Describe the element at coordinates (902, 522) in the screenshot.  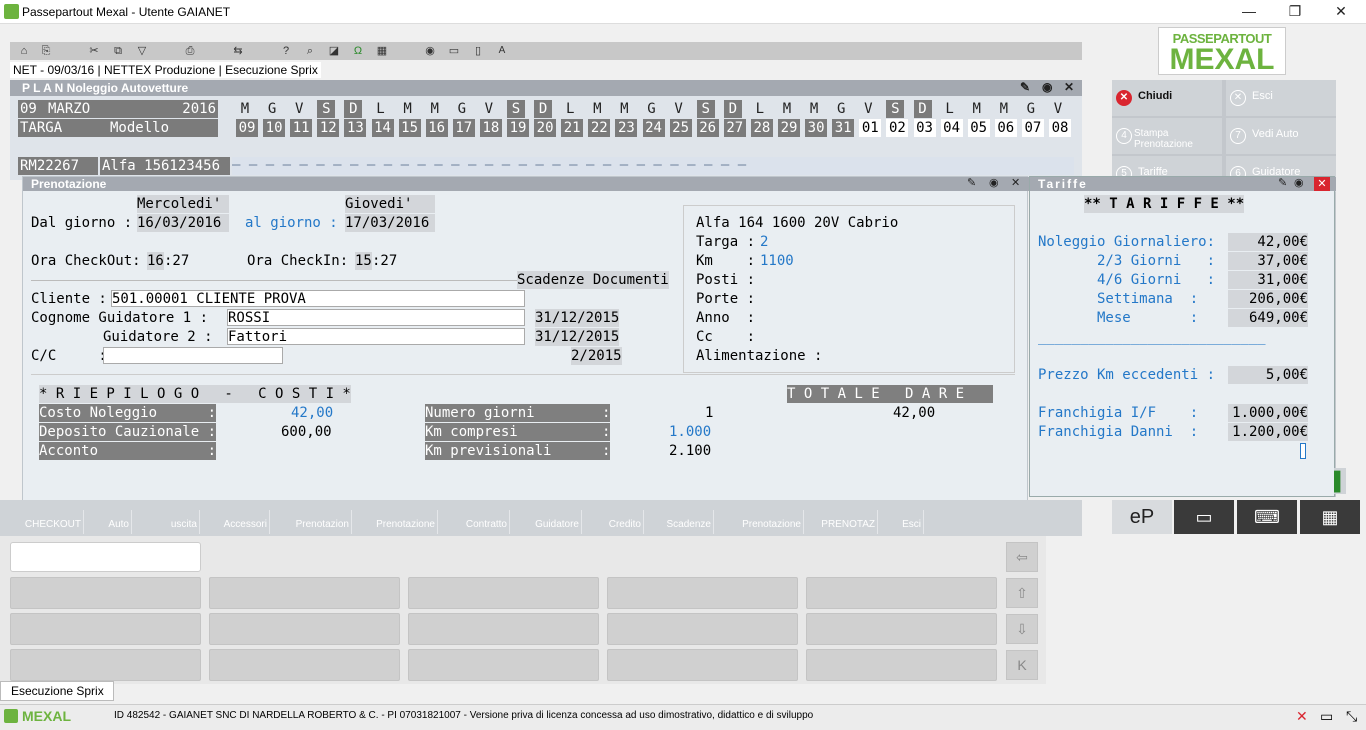
I see `fkey-button: Esci` at that location.